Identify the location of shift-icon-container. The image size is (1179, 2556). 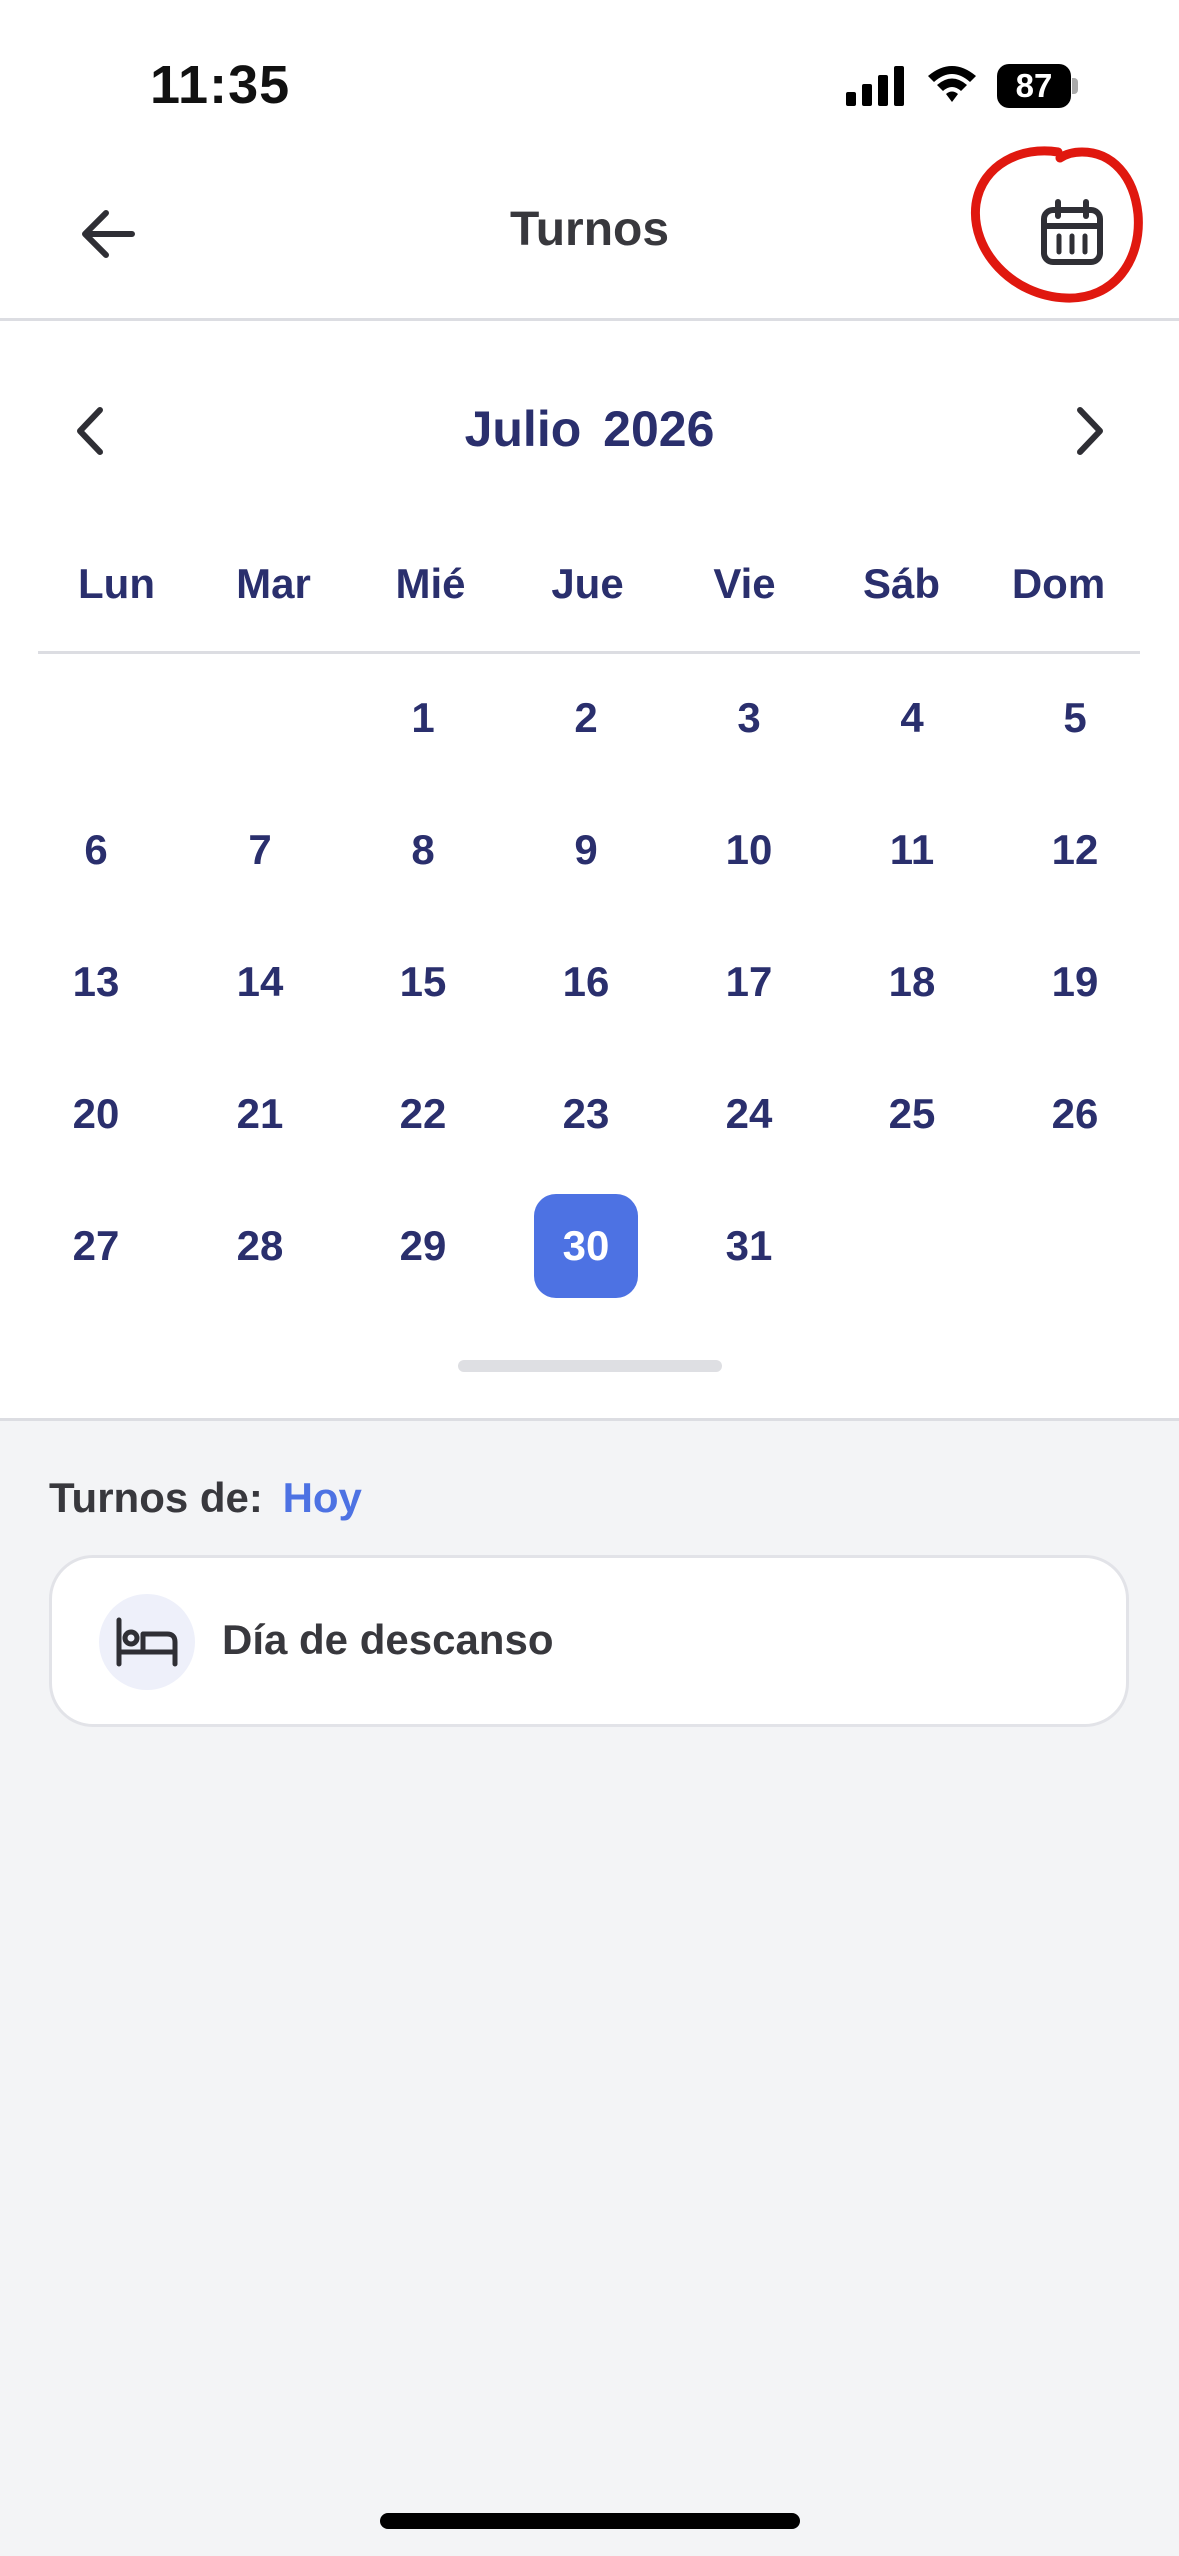
(147, 1642).